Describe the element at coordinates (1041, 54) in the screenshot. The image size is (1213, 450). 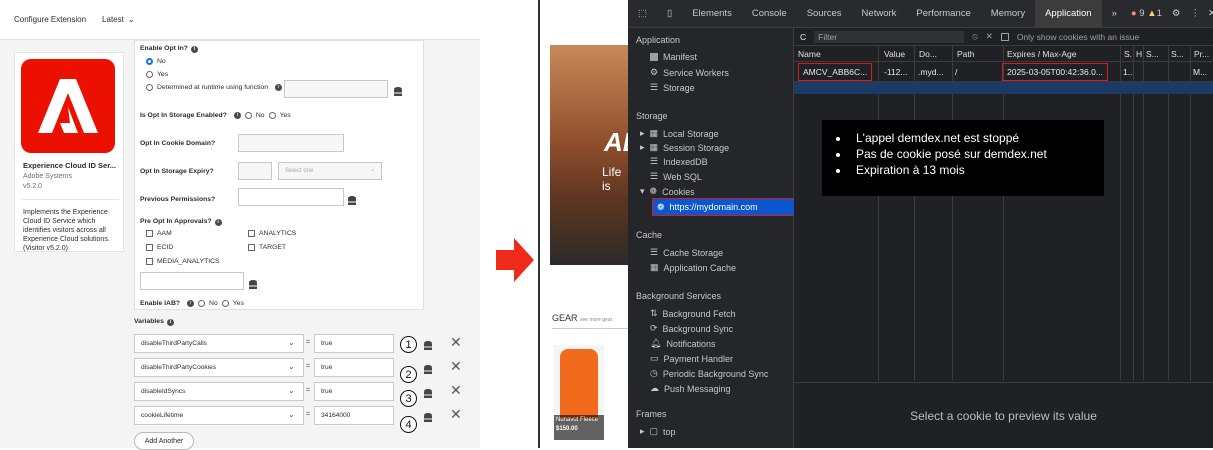
I see `col-expires: Expires / Max-Age` at that location.